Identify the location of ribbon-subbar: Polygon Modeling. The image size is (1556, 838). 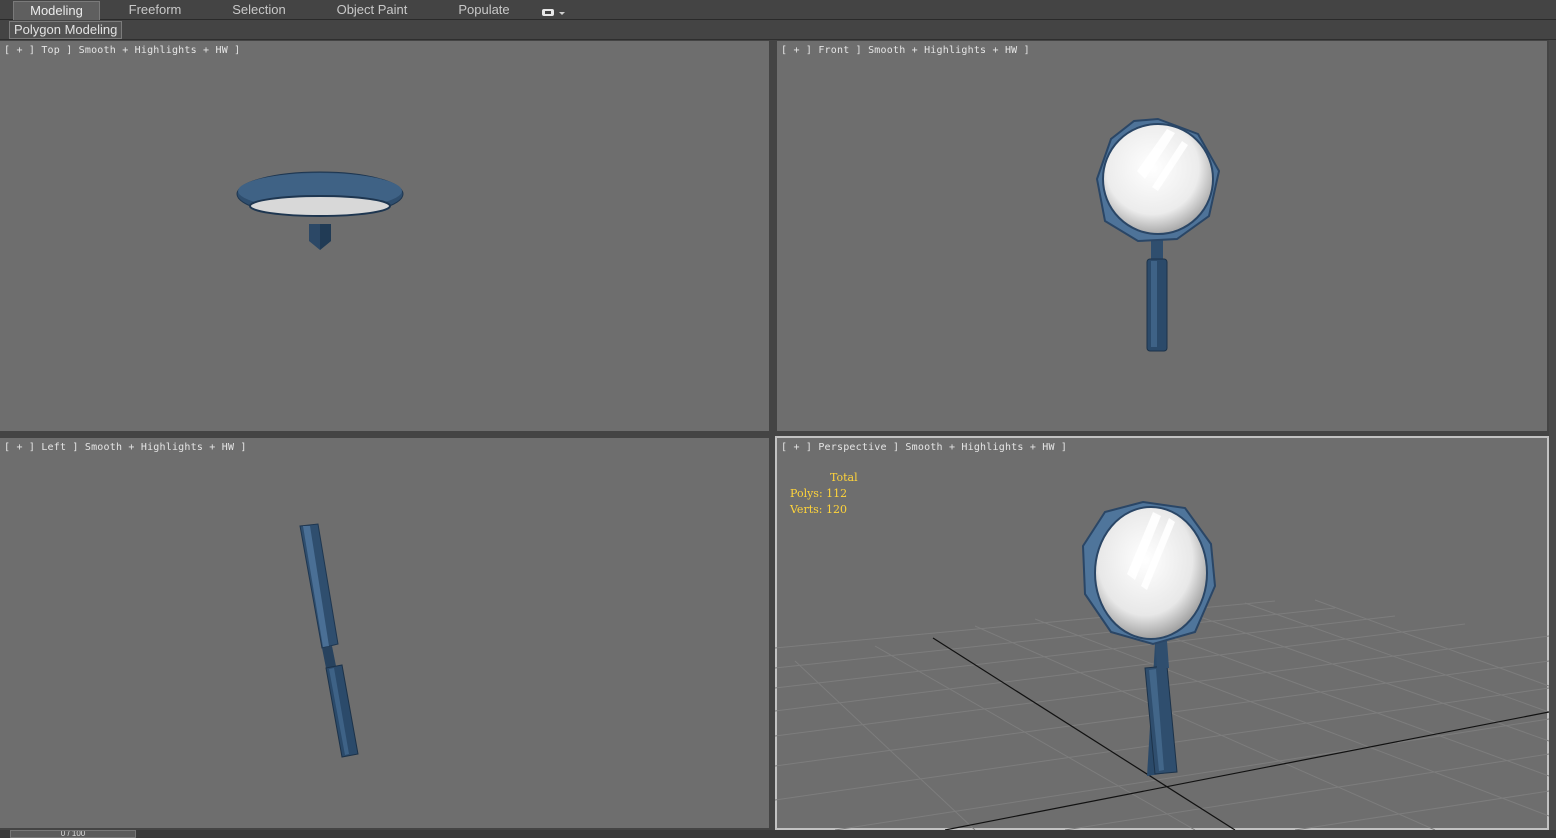
(778, 30).